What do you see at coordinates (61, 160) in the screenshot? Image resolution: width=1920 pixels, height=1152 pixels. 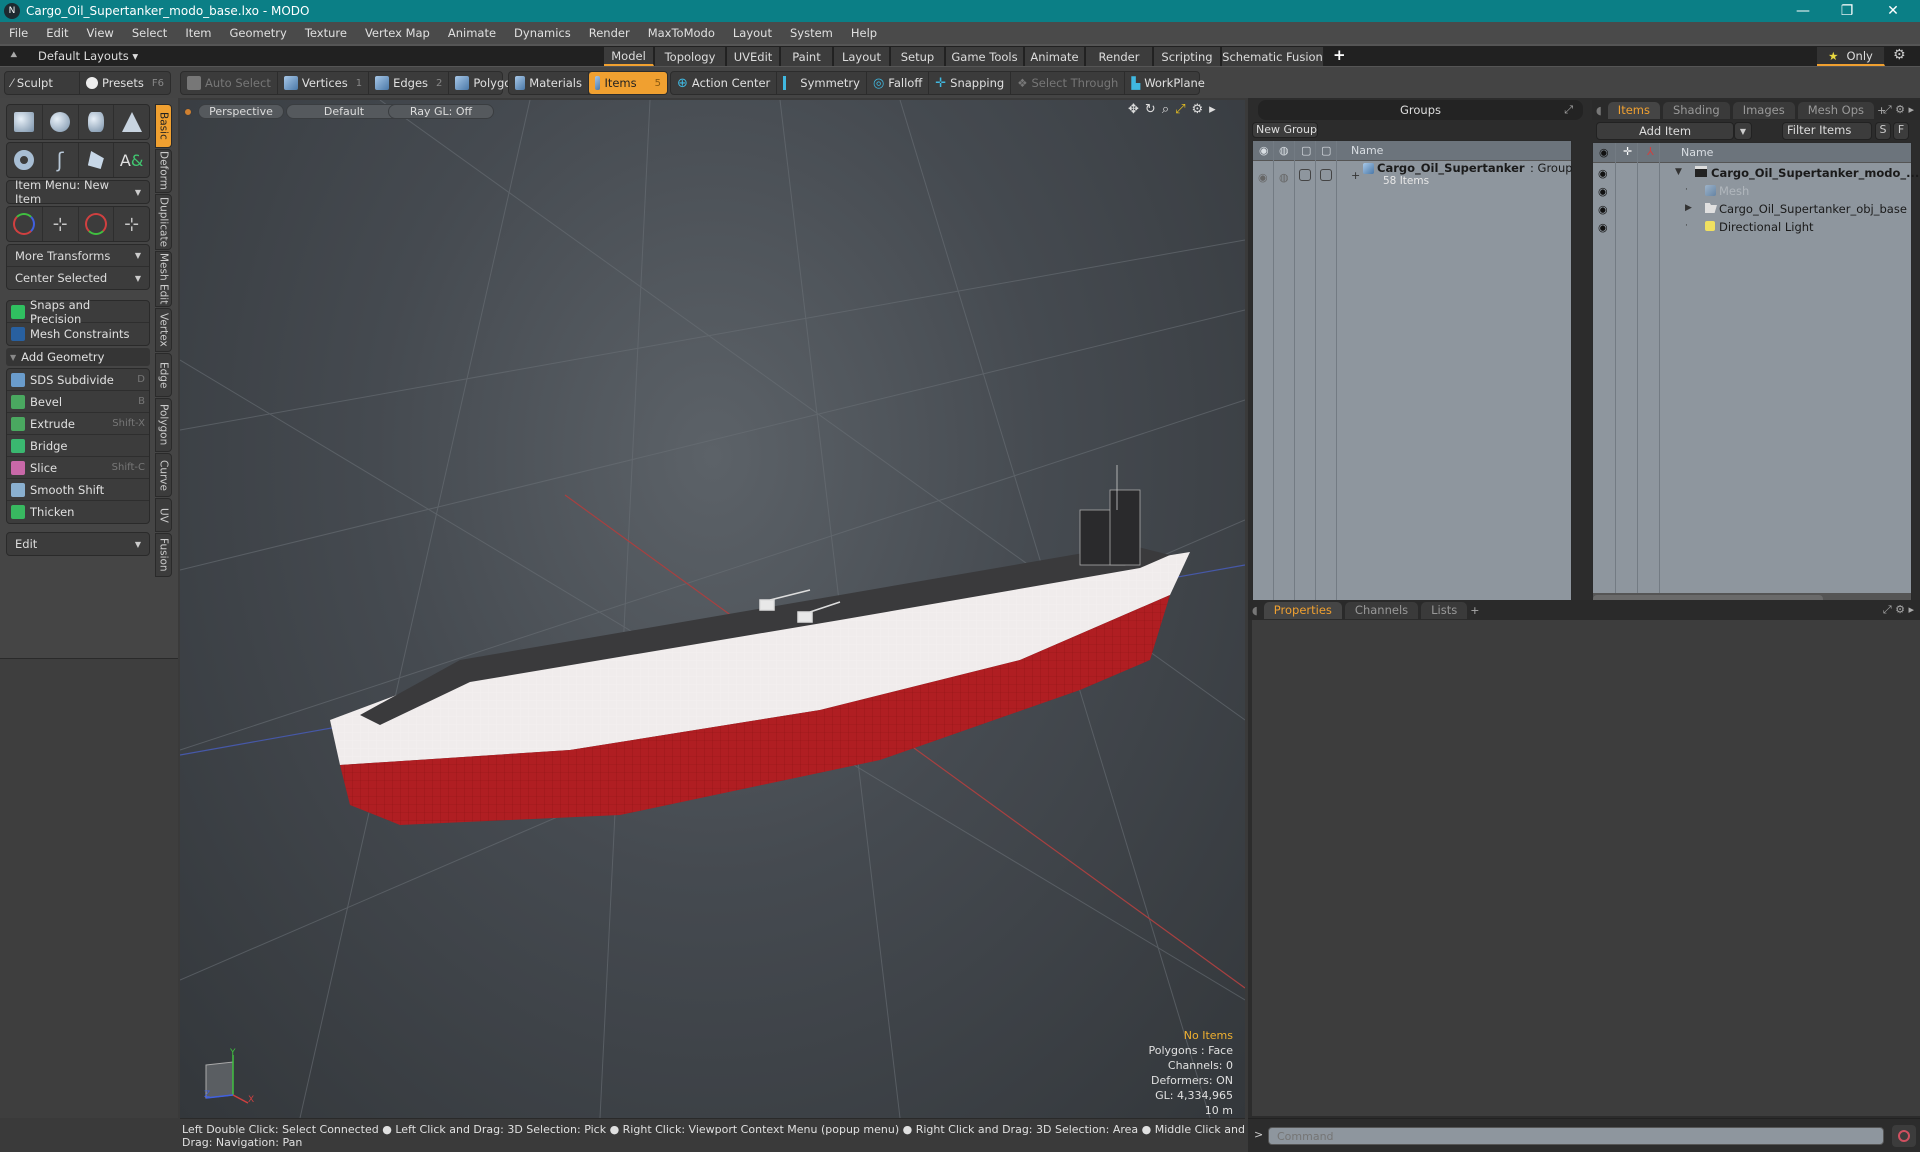 I see `capsule-primitive-button: ʃ` at bounding box center [61, 160].